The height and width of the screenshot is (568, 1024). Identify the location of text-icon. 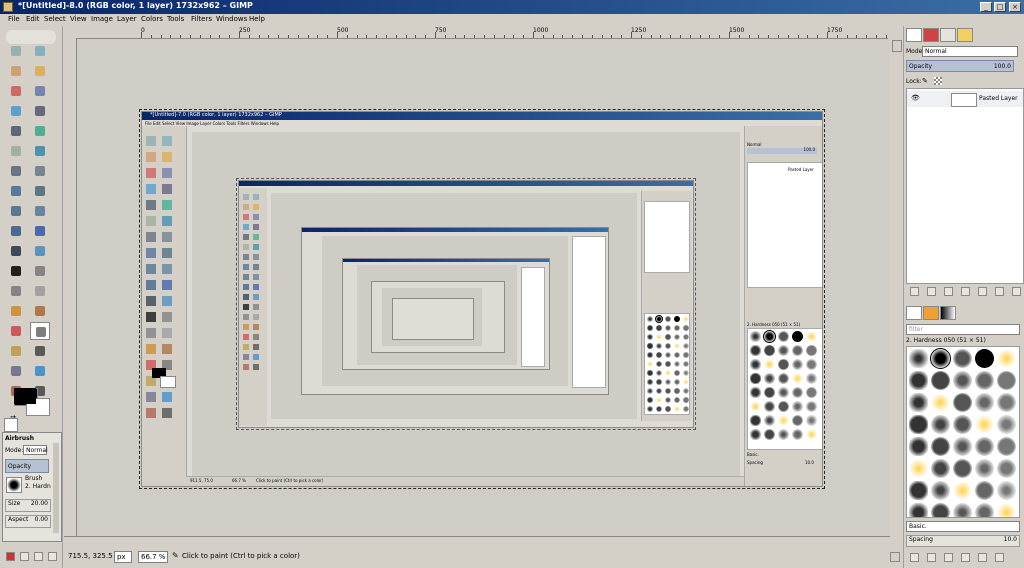
(16, 271).